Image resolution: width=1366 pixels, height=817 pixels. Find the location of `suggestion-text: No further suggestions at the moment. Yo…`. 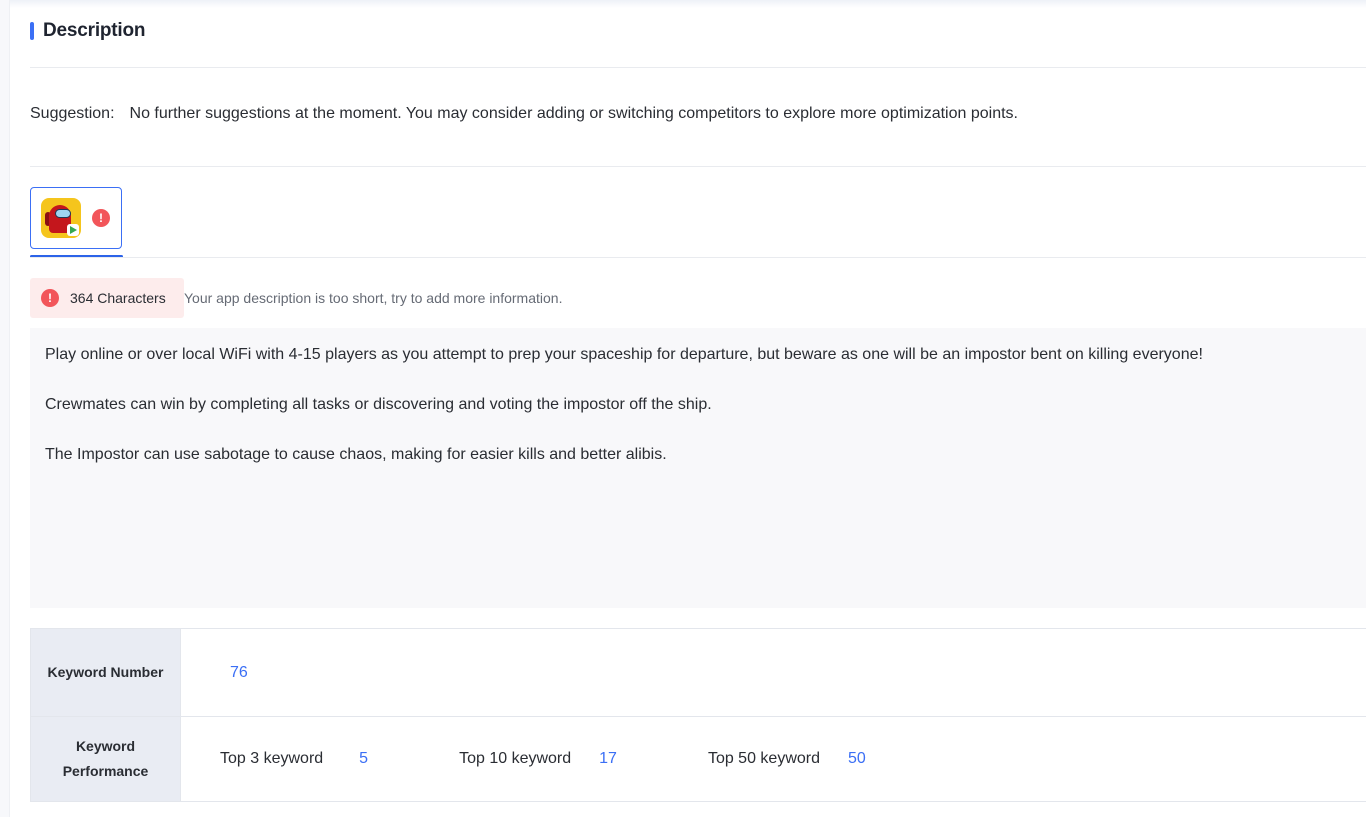

suggestion-text: No further suggestions at the moment. Yo… is located at coordinates (573, 113).